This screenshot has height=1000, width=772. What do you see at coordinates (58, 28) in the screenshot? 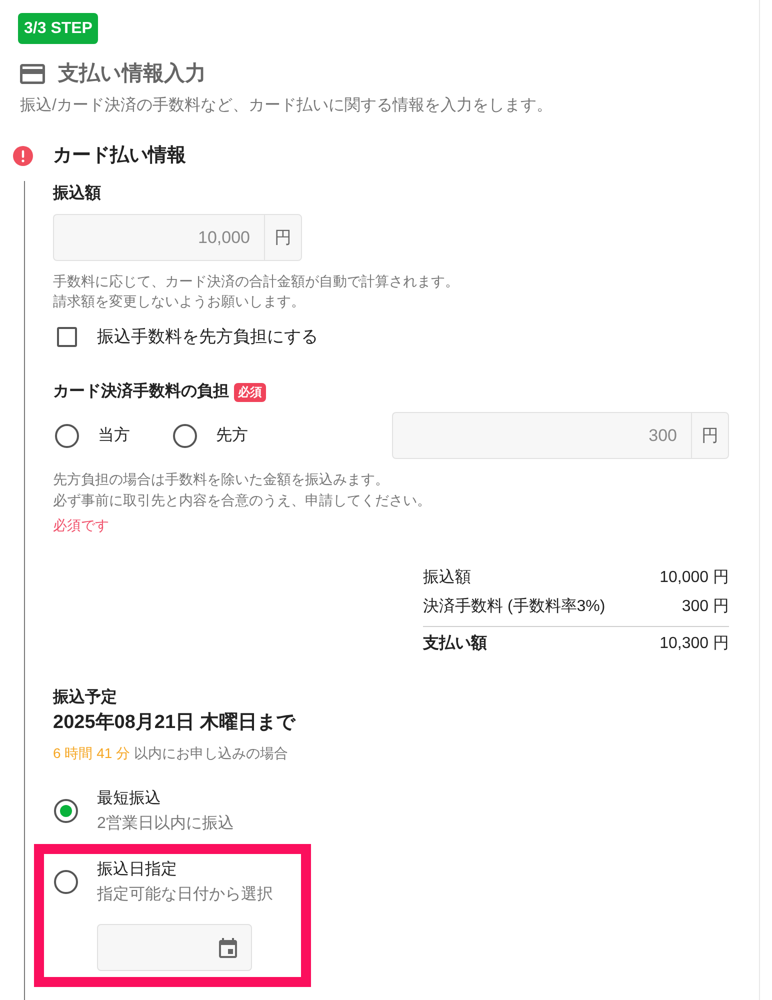
I see `step-badge: 3/3 STEP` at bounding box center [58, 28].